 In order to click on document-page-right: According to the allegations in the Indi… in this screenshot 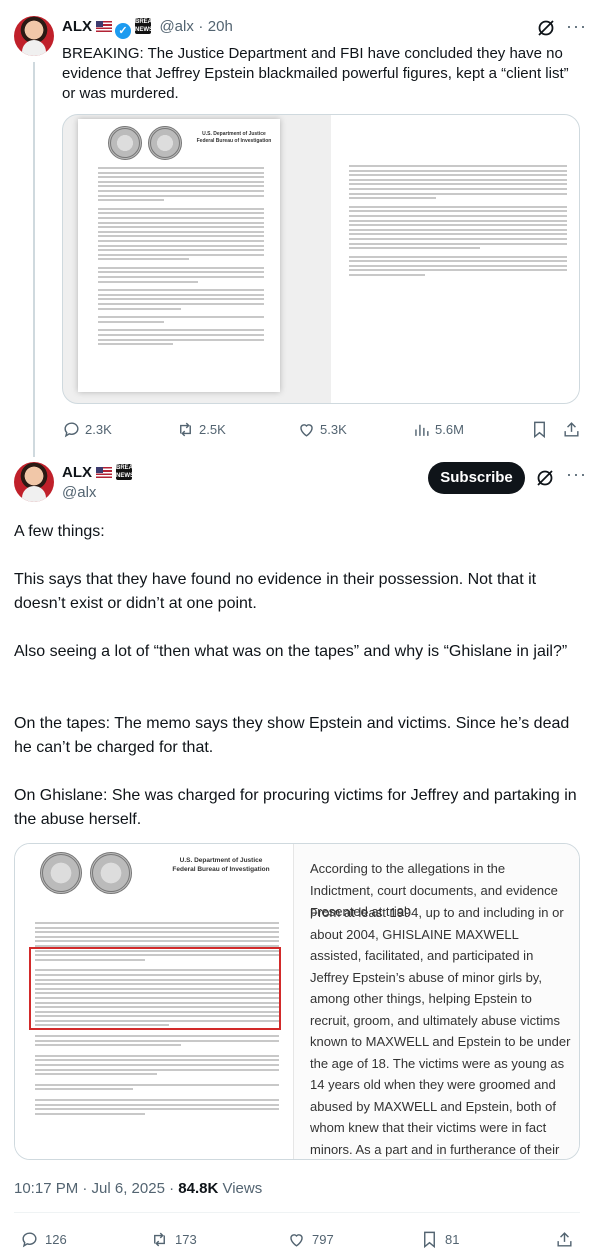, I will do `click(436, 1001)`.